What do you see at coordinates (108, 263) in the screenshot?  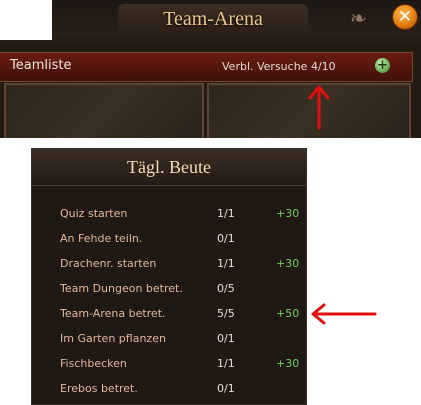 I see `task-name: Drachenr. starten` at bounding box center [108, 263].